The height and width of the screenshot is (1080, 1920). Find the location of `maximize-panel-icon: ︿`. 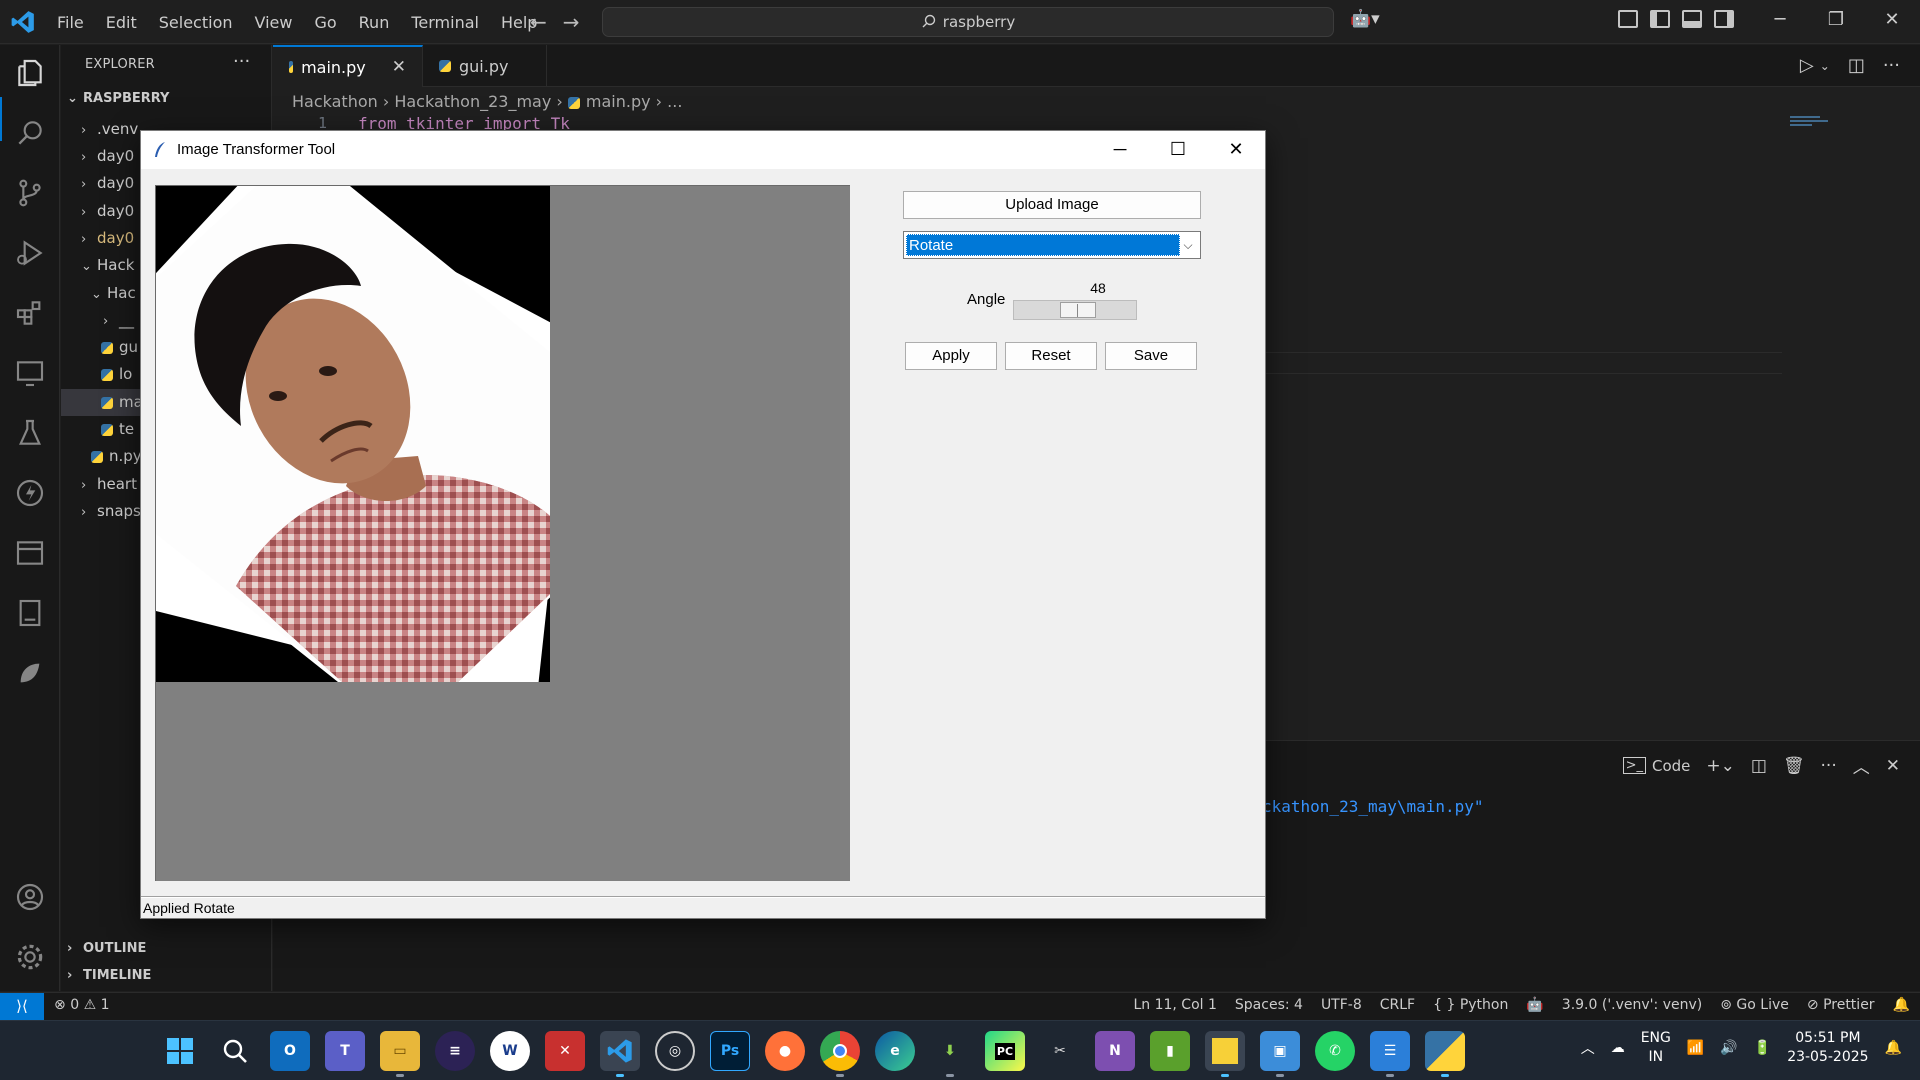

maximize-panel-icon: ︿ is located at coordinates (1861, 765).